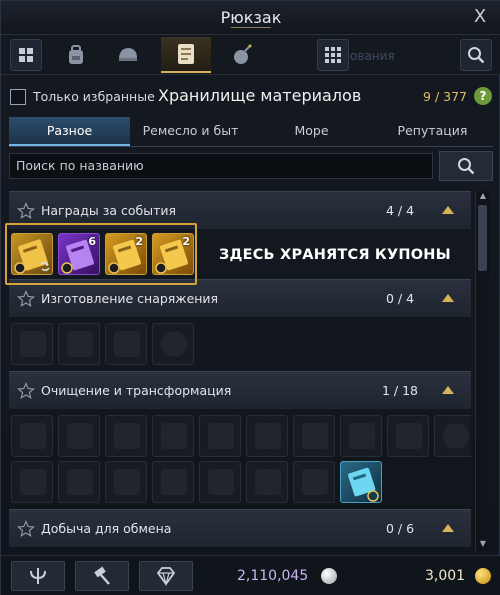 The image size is (500, 595). Describe the element at coordinates (186, 55) in the screenshot. I see `tab-material-storage` at that location.